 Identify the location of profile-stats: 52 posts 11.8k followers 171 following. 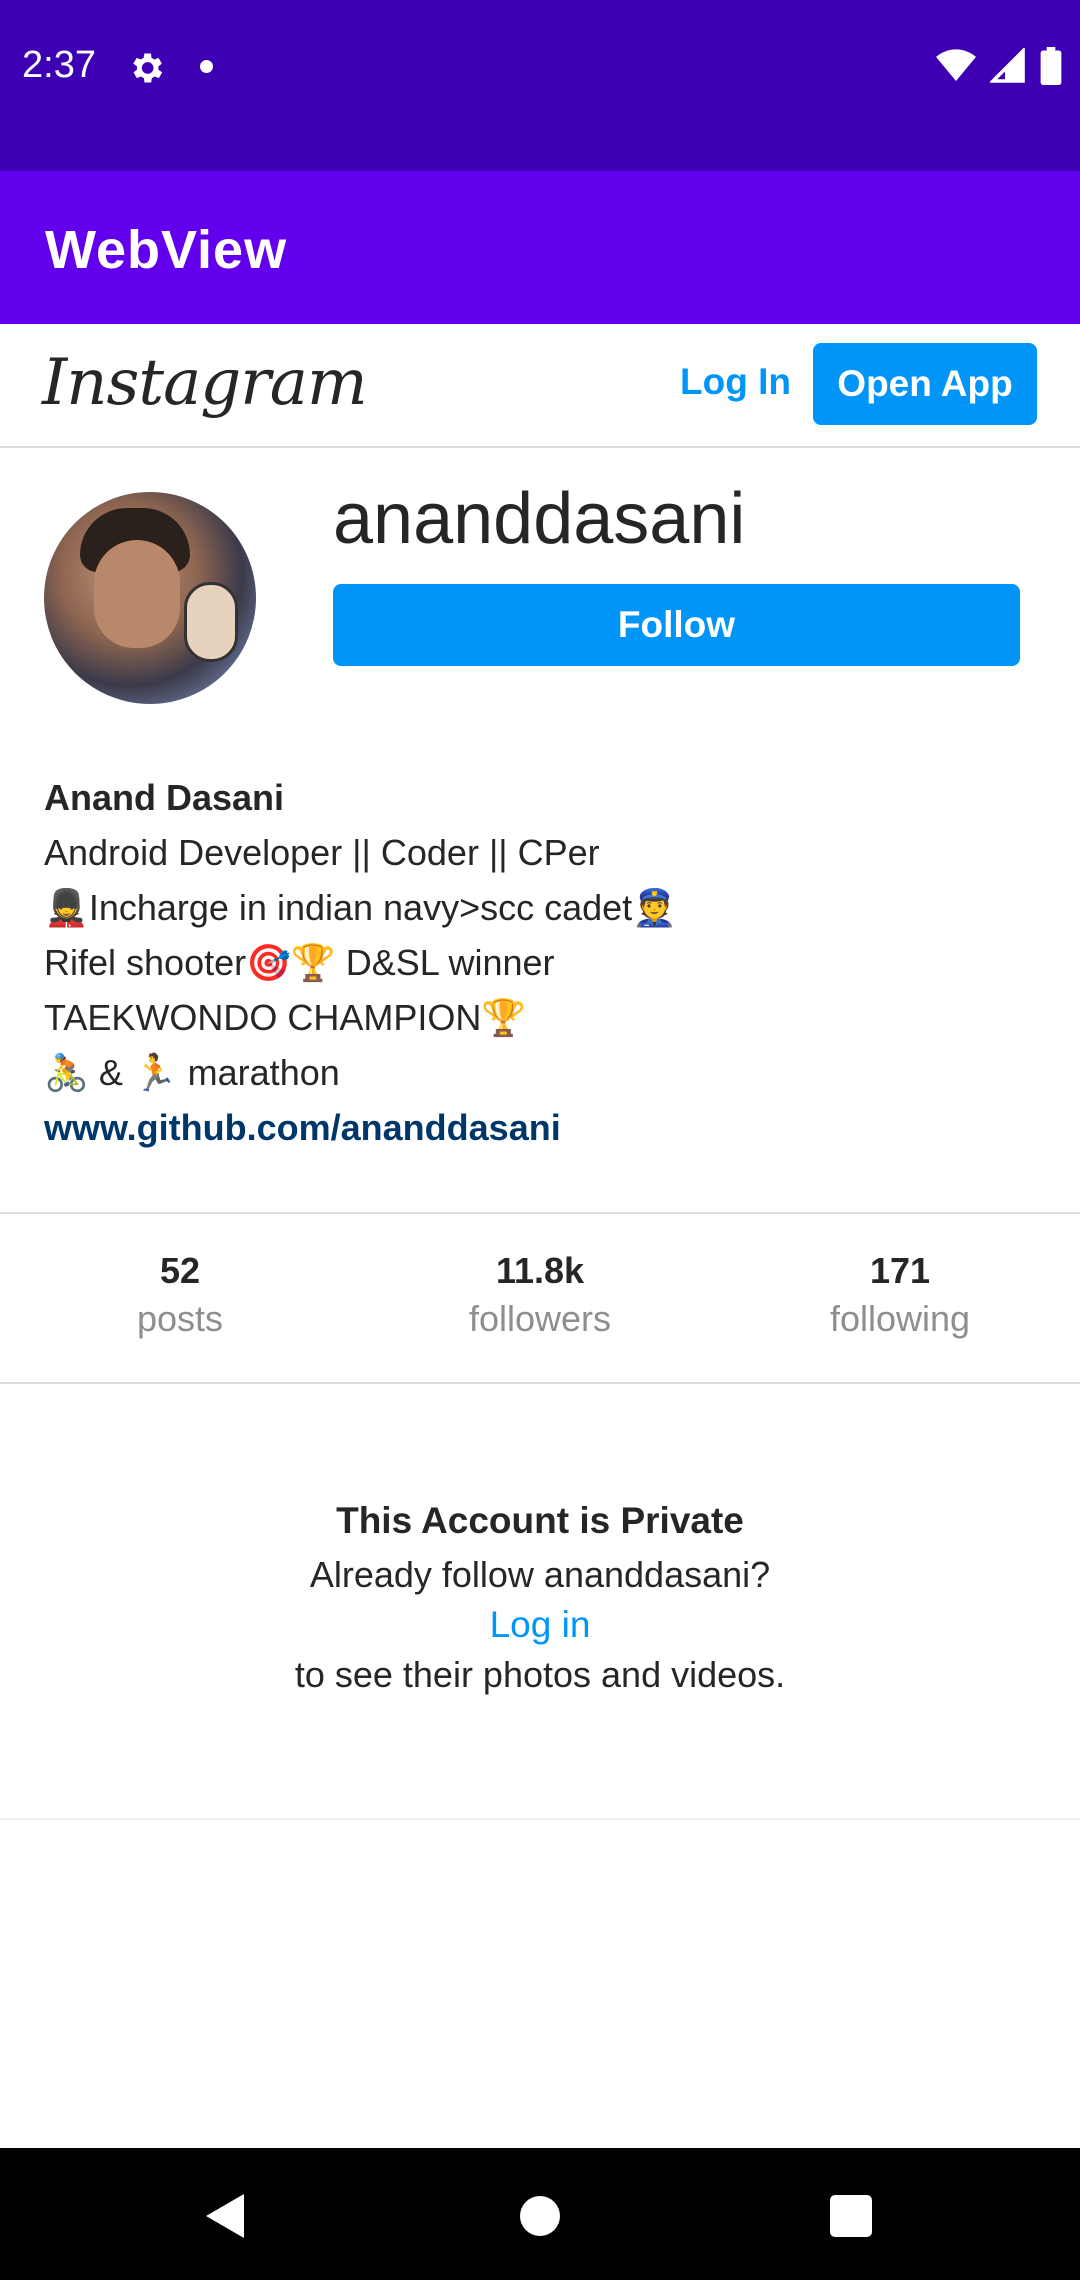
(540, 1298).